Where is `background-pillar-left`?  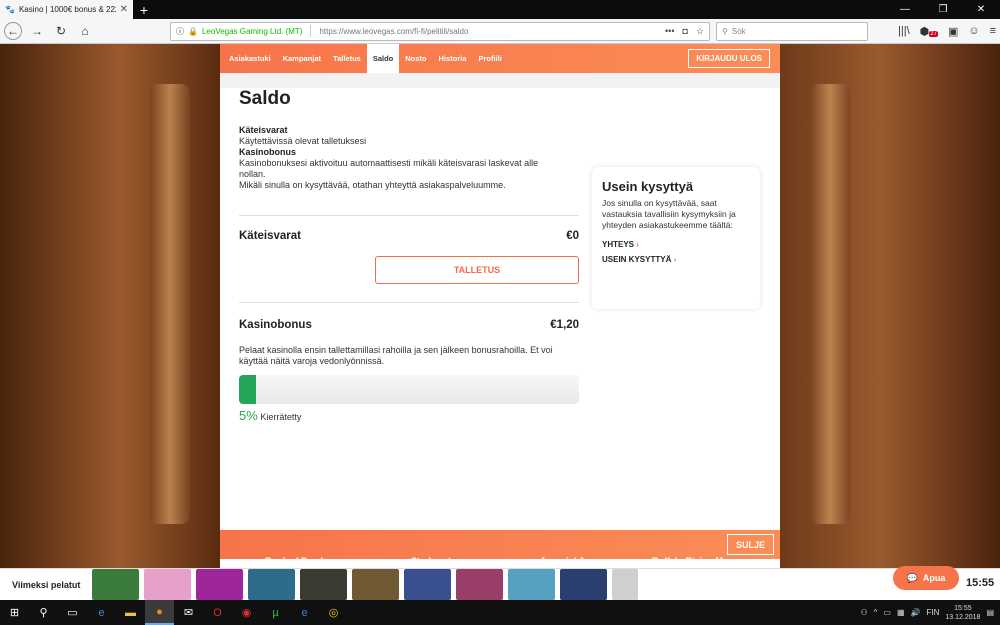
background-pillar-left is located at coordinates (170, 304).